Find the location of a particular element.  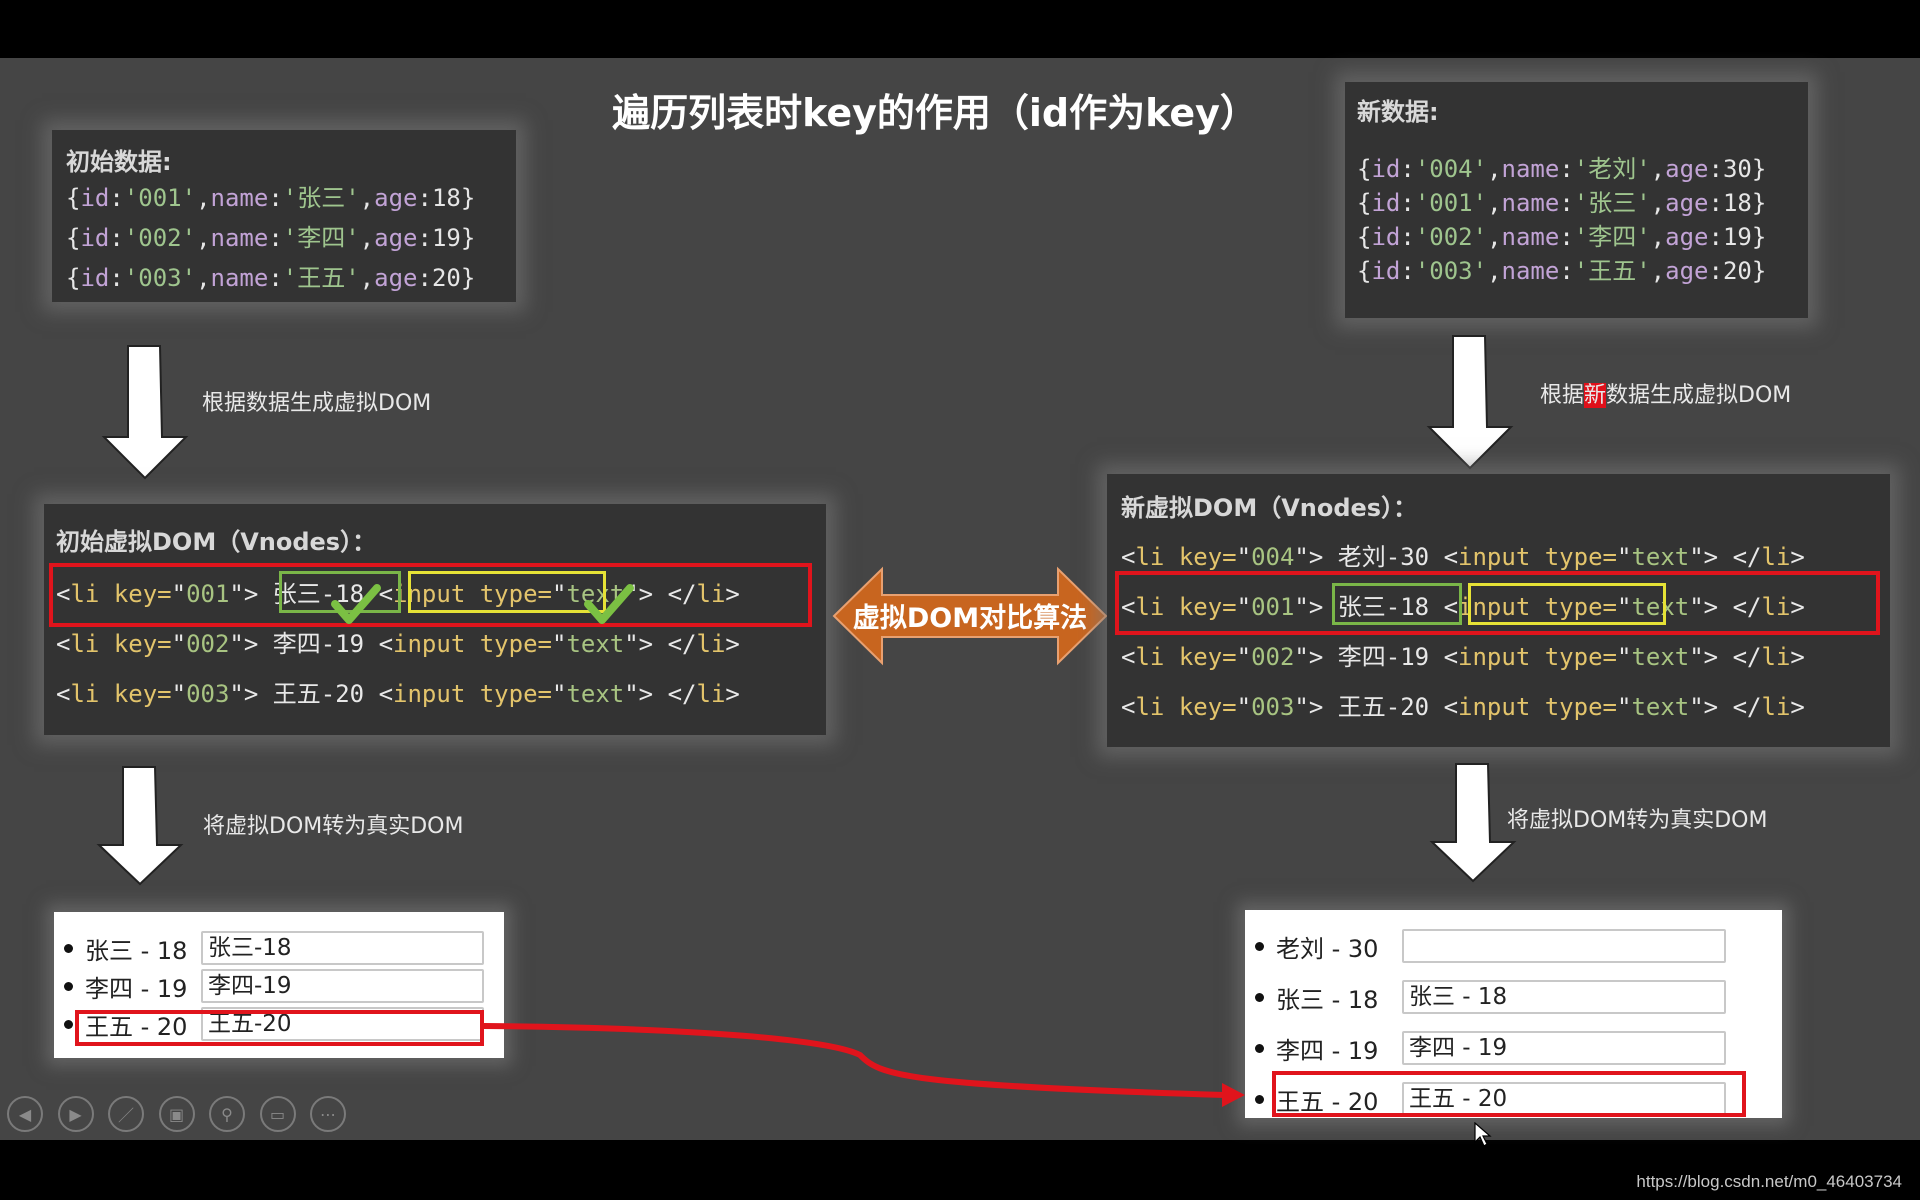

zoom-button: ⚲ is located at coordinates (227, 1114).